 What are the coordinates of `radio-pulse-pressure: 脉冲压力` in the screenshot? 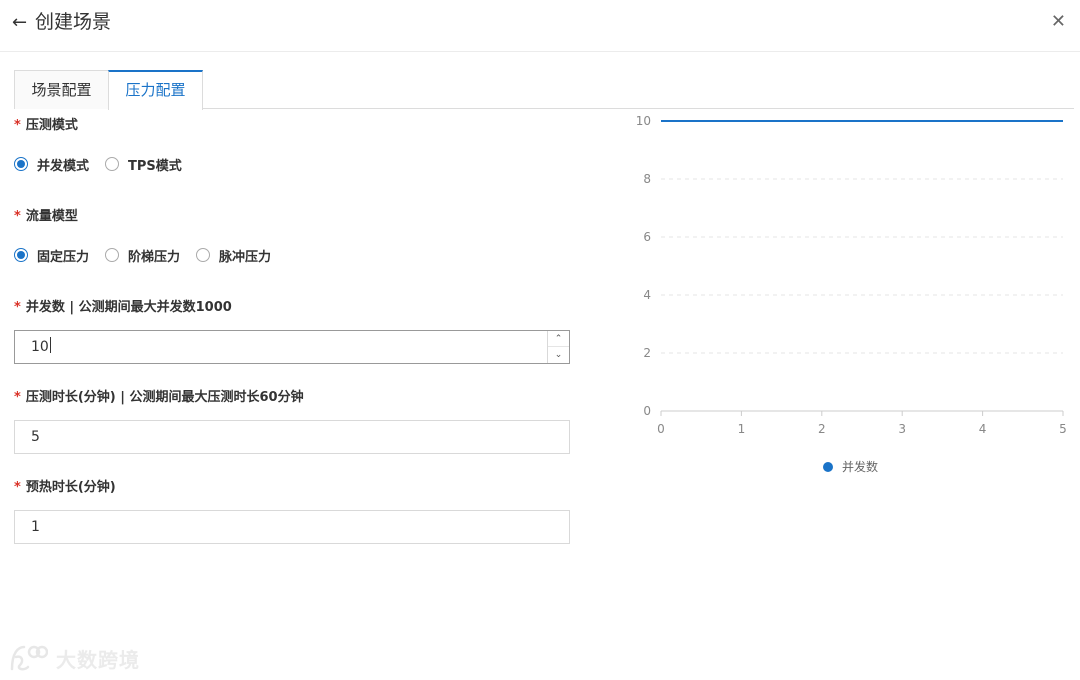 It's located at (234, 255).